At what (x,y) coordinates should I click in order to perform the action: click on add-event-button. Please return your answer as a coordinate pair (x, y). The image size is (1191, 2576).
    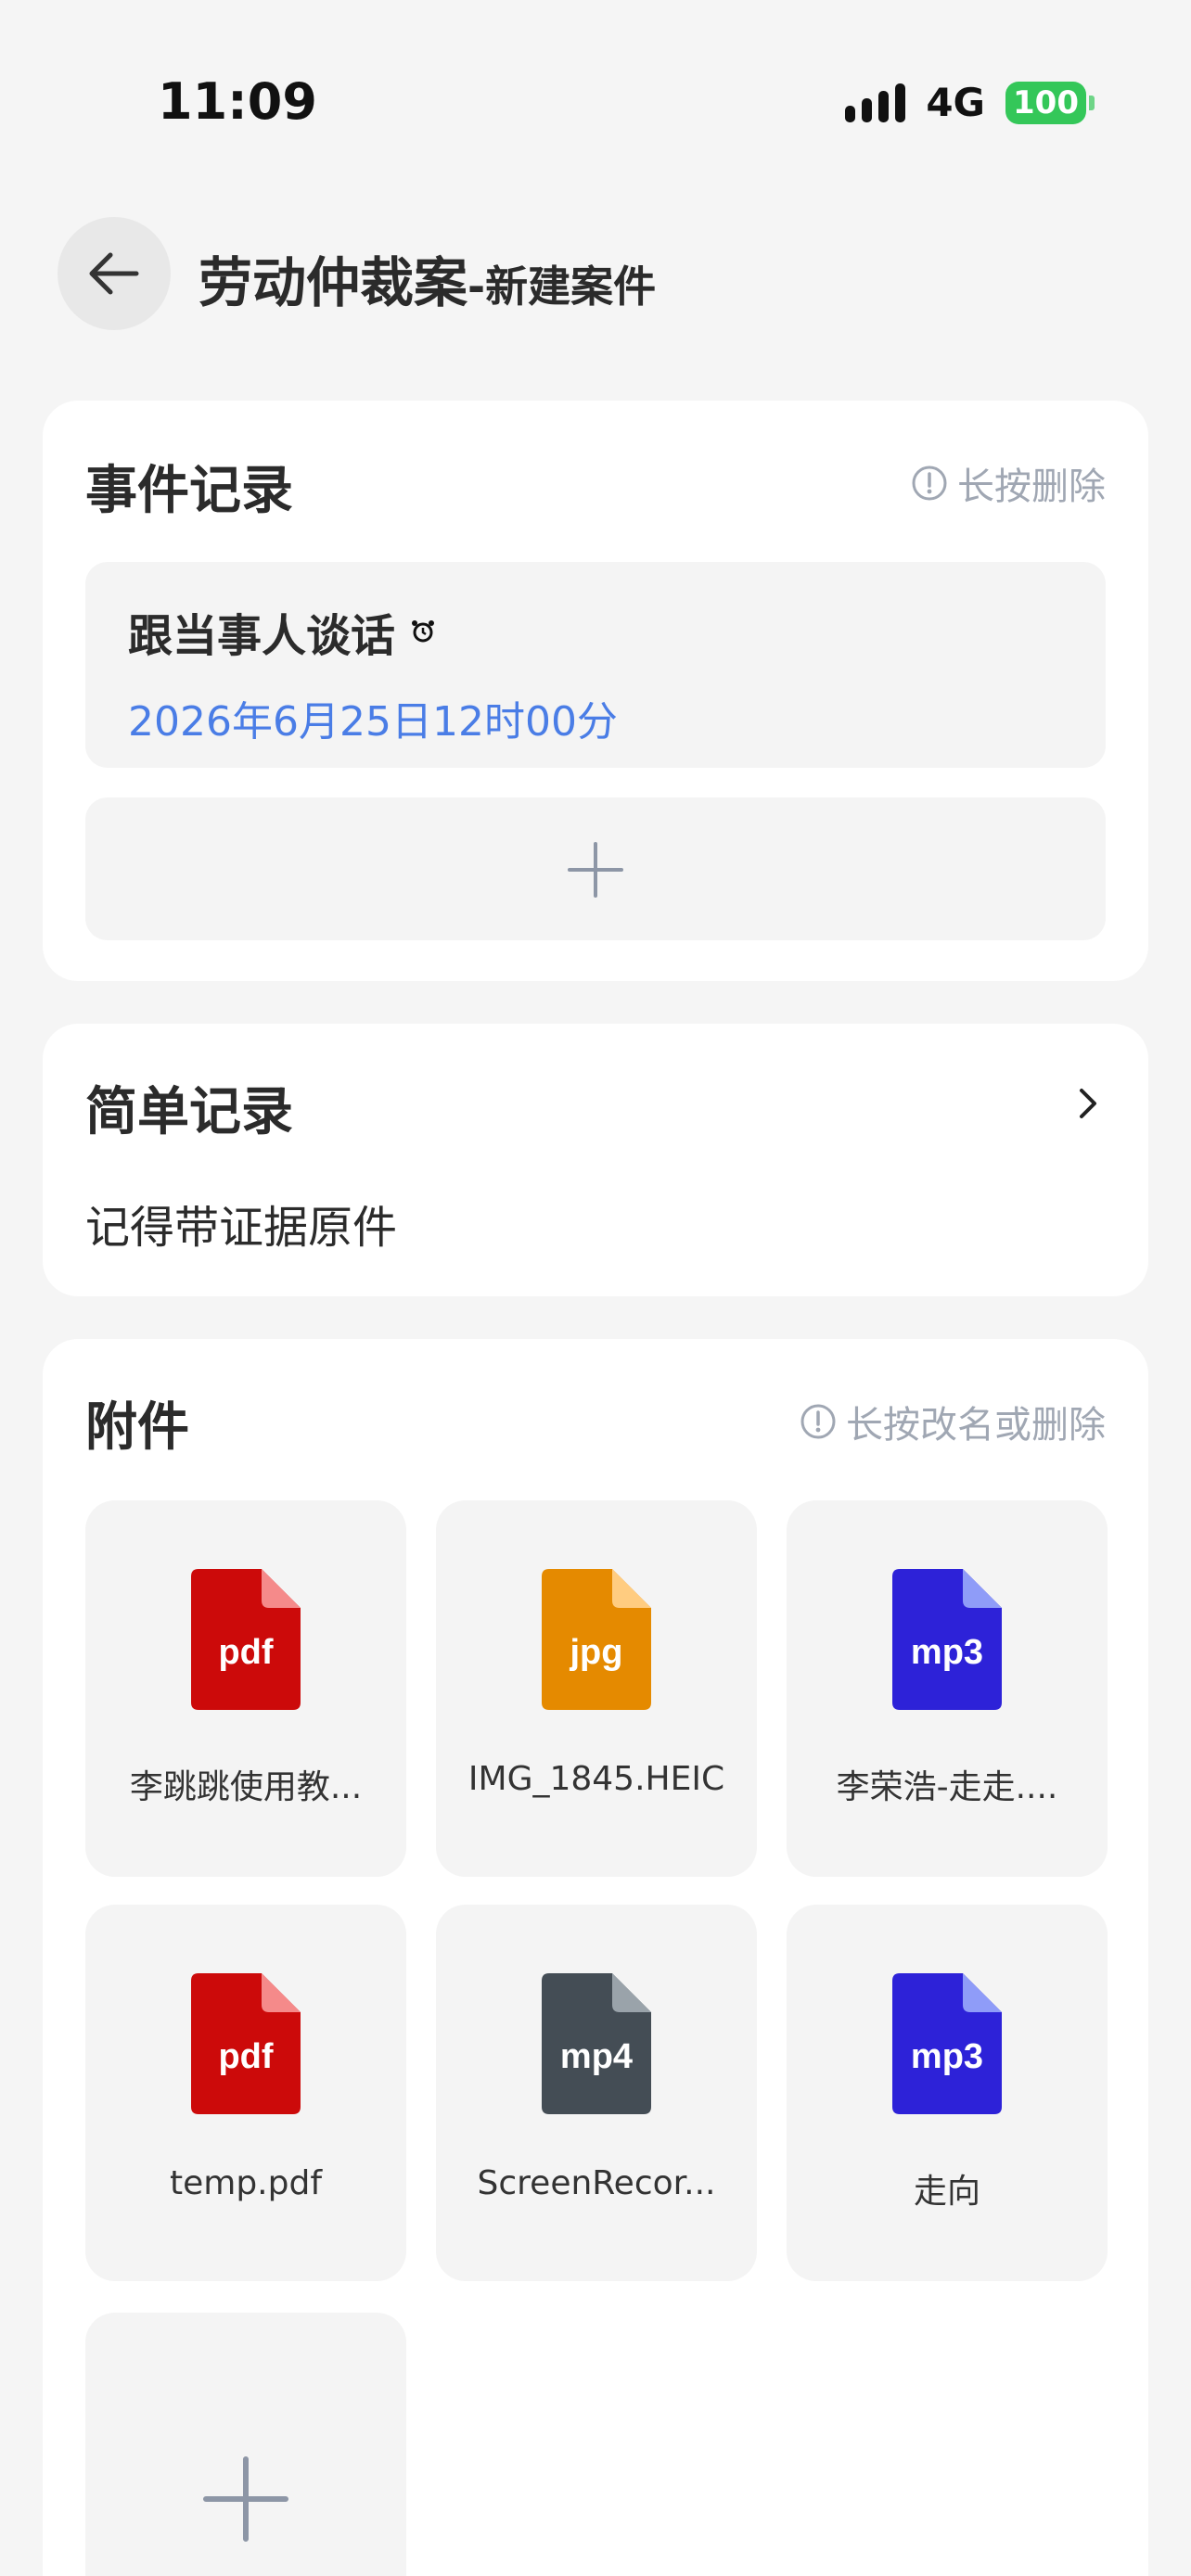
    Looking at the image, I should click on (595, 869).